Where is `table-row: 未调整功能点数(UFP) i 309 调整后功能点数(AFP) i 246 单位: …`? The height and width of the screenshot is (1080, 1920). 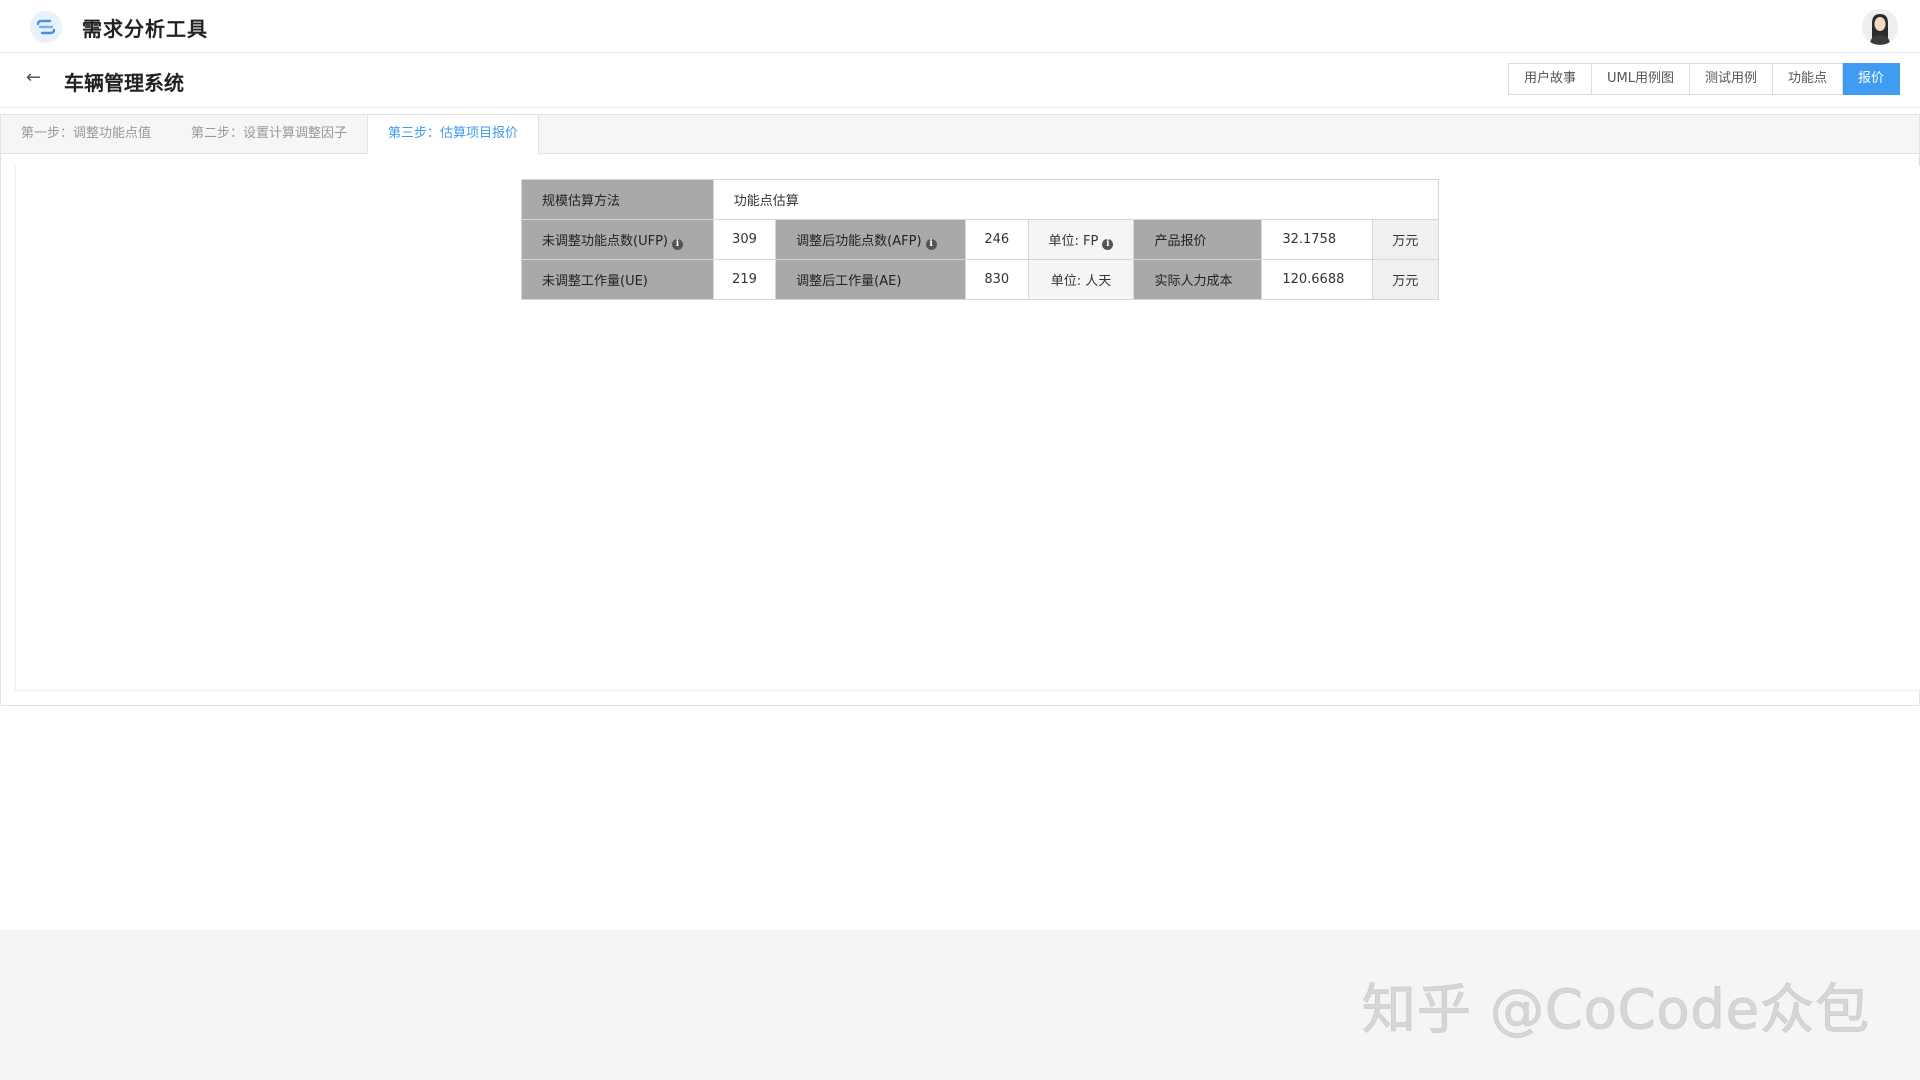 table-row: 未调整功能点数(UFP) i 309 调整后功能点数(AFP) i 246 单位: … is located at coordinates (980, 239).